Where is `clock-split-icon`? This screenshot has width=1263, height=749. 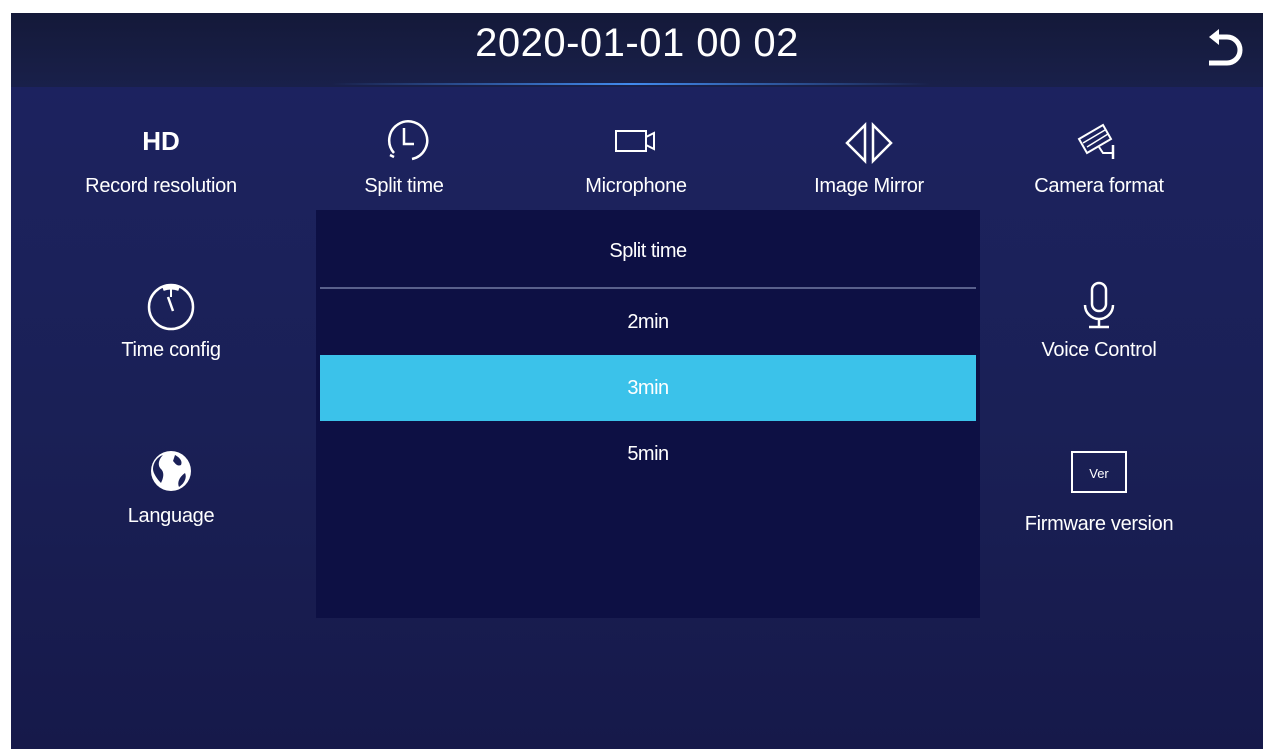
clock-split-icon is located at coordinates (408, 140).